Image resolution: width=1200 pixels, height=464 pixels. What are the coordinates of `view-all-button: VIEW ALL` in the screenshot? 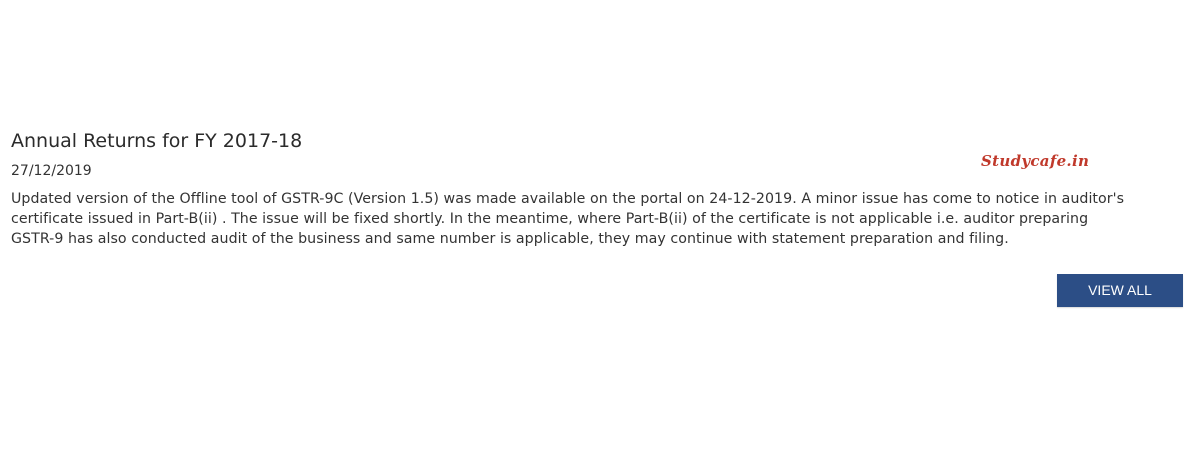 It's located at (1120, 290).